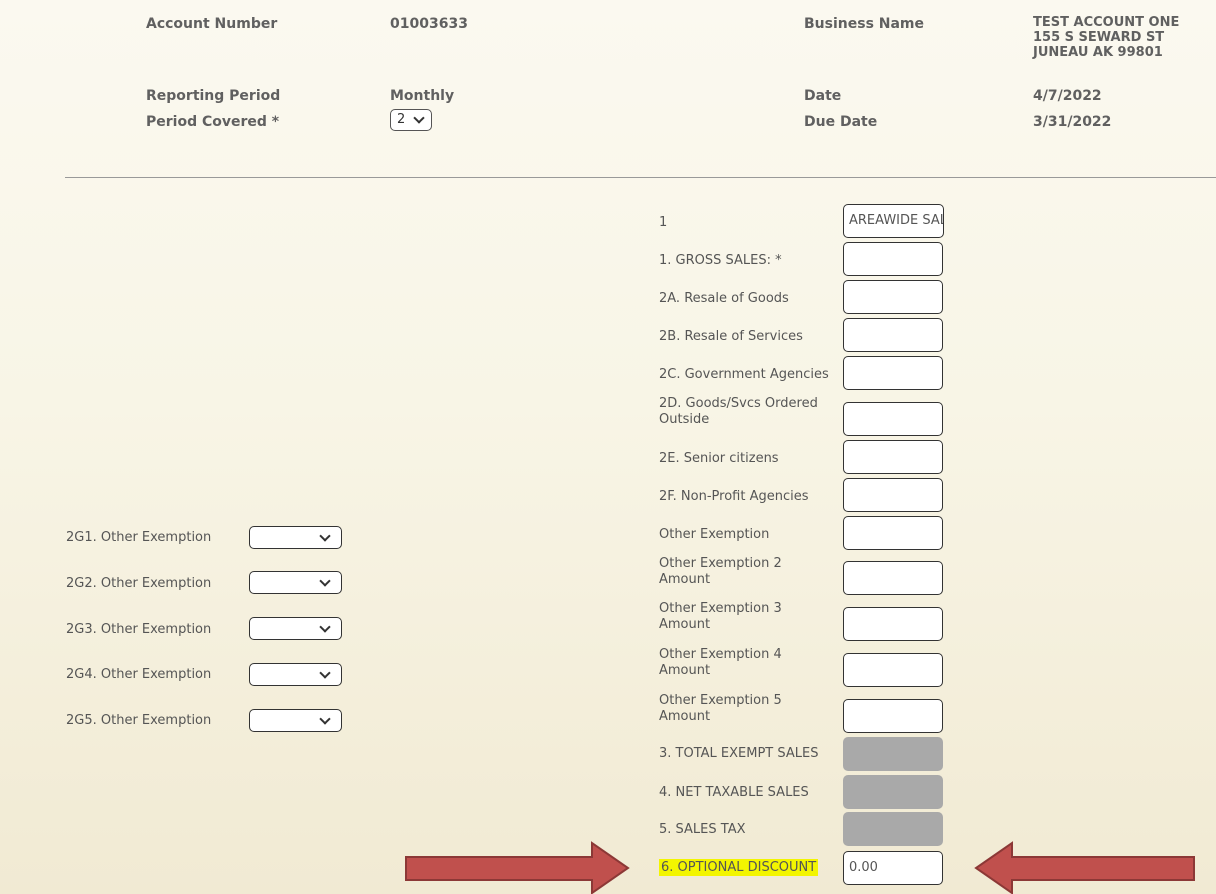 This screenshot has height=894, width=1216. What do you see at coordinates (422, 96) in the screenshot?
I see `reporting-period-value: Monthly` at bounding box center [422, 96].